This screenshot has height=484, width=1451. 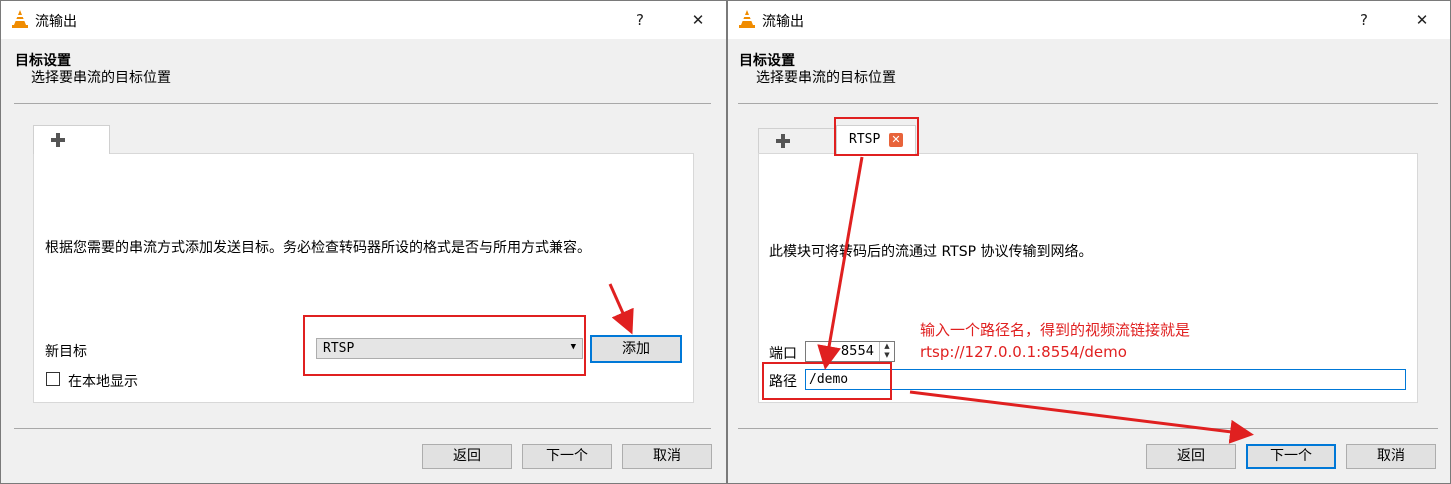 I want to click on spin-arrows-icon: ▲ ▼, so click(x=886, y=351).